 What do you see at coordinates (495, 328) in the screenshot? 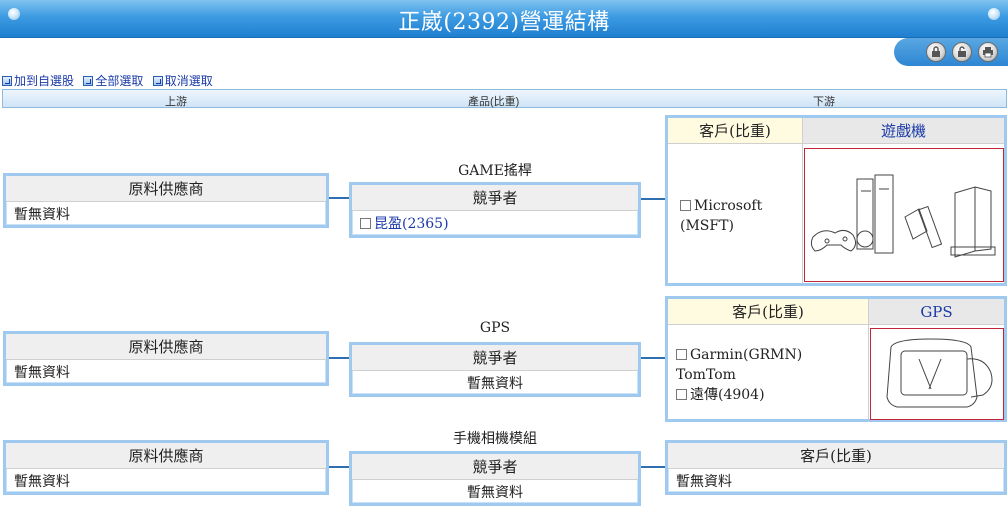
I see `product-name: GPS` at bounding box center [495, 328].